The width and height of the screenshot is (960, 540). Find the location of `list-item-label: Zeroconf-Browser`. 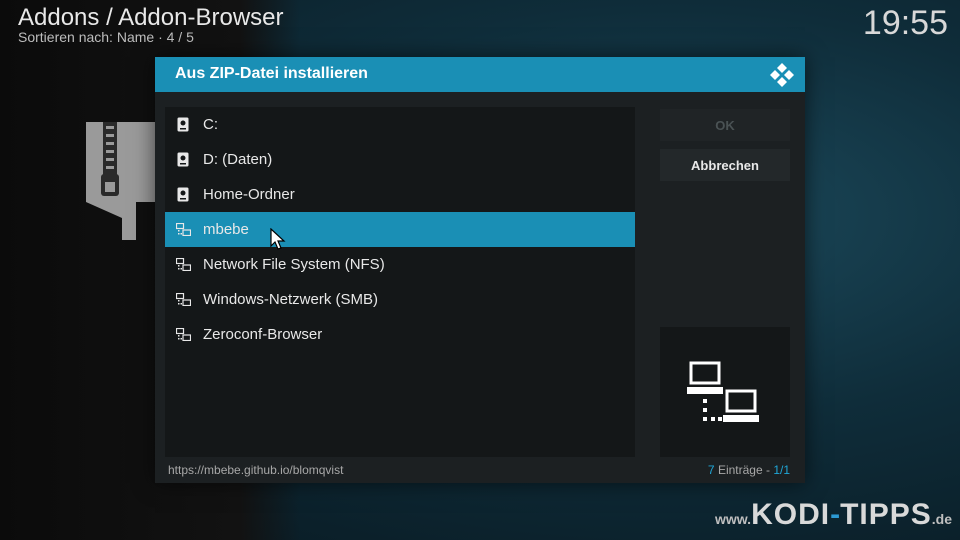

list-item-label: Zeroconf-Browser is located at coordinates (263, 334).